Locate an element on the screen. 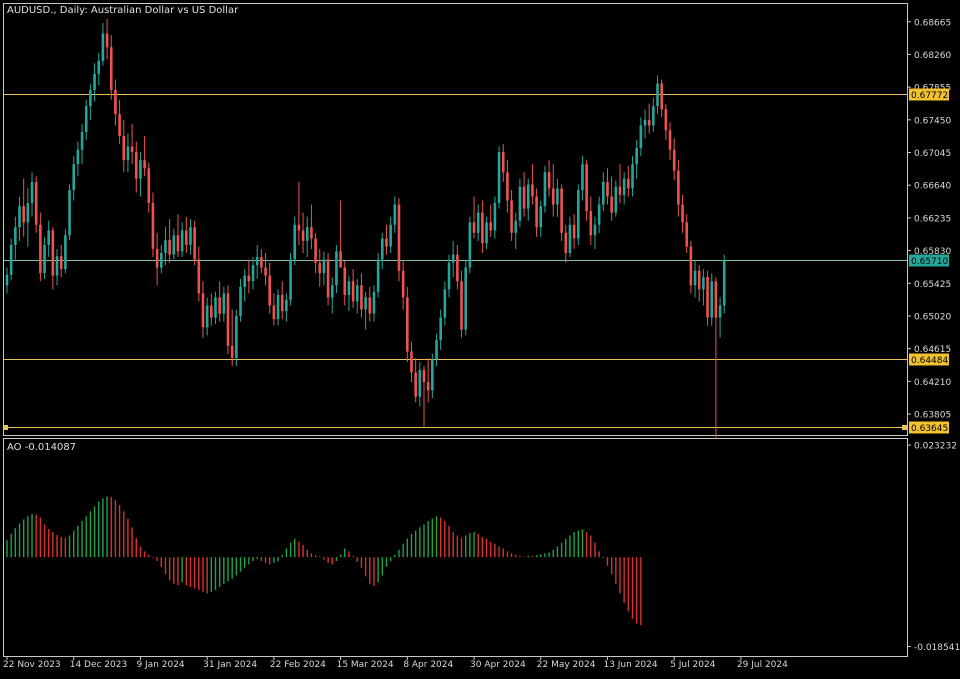 The height and width of the screenshot is (679, 960). current-price-label: 0.65710 is located at coordinates (929, 262).